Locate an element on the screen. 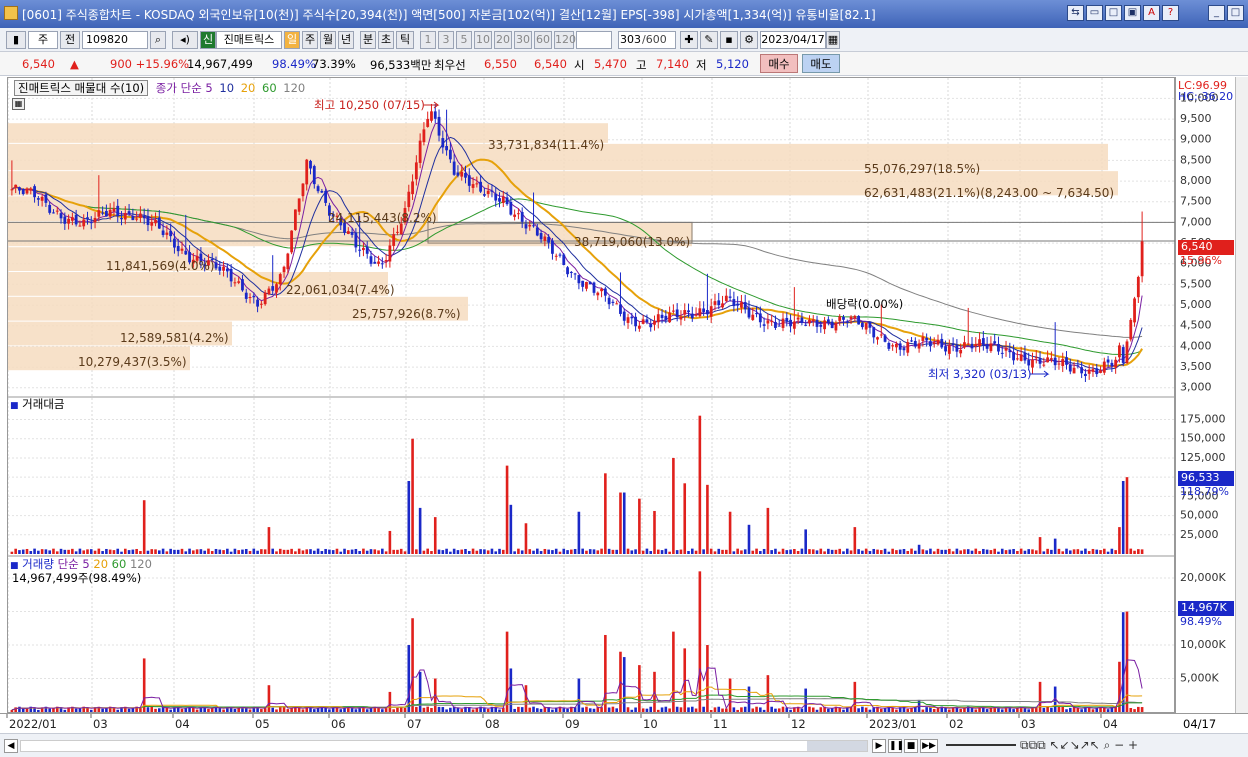  search-icon: ⌕ is located at coordinates (158, 40).